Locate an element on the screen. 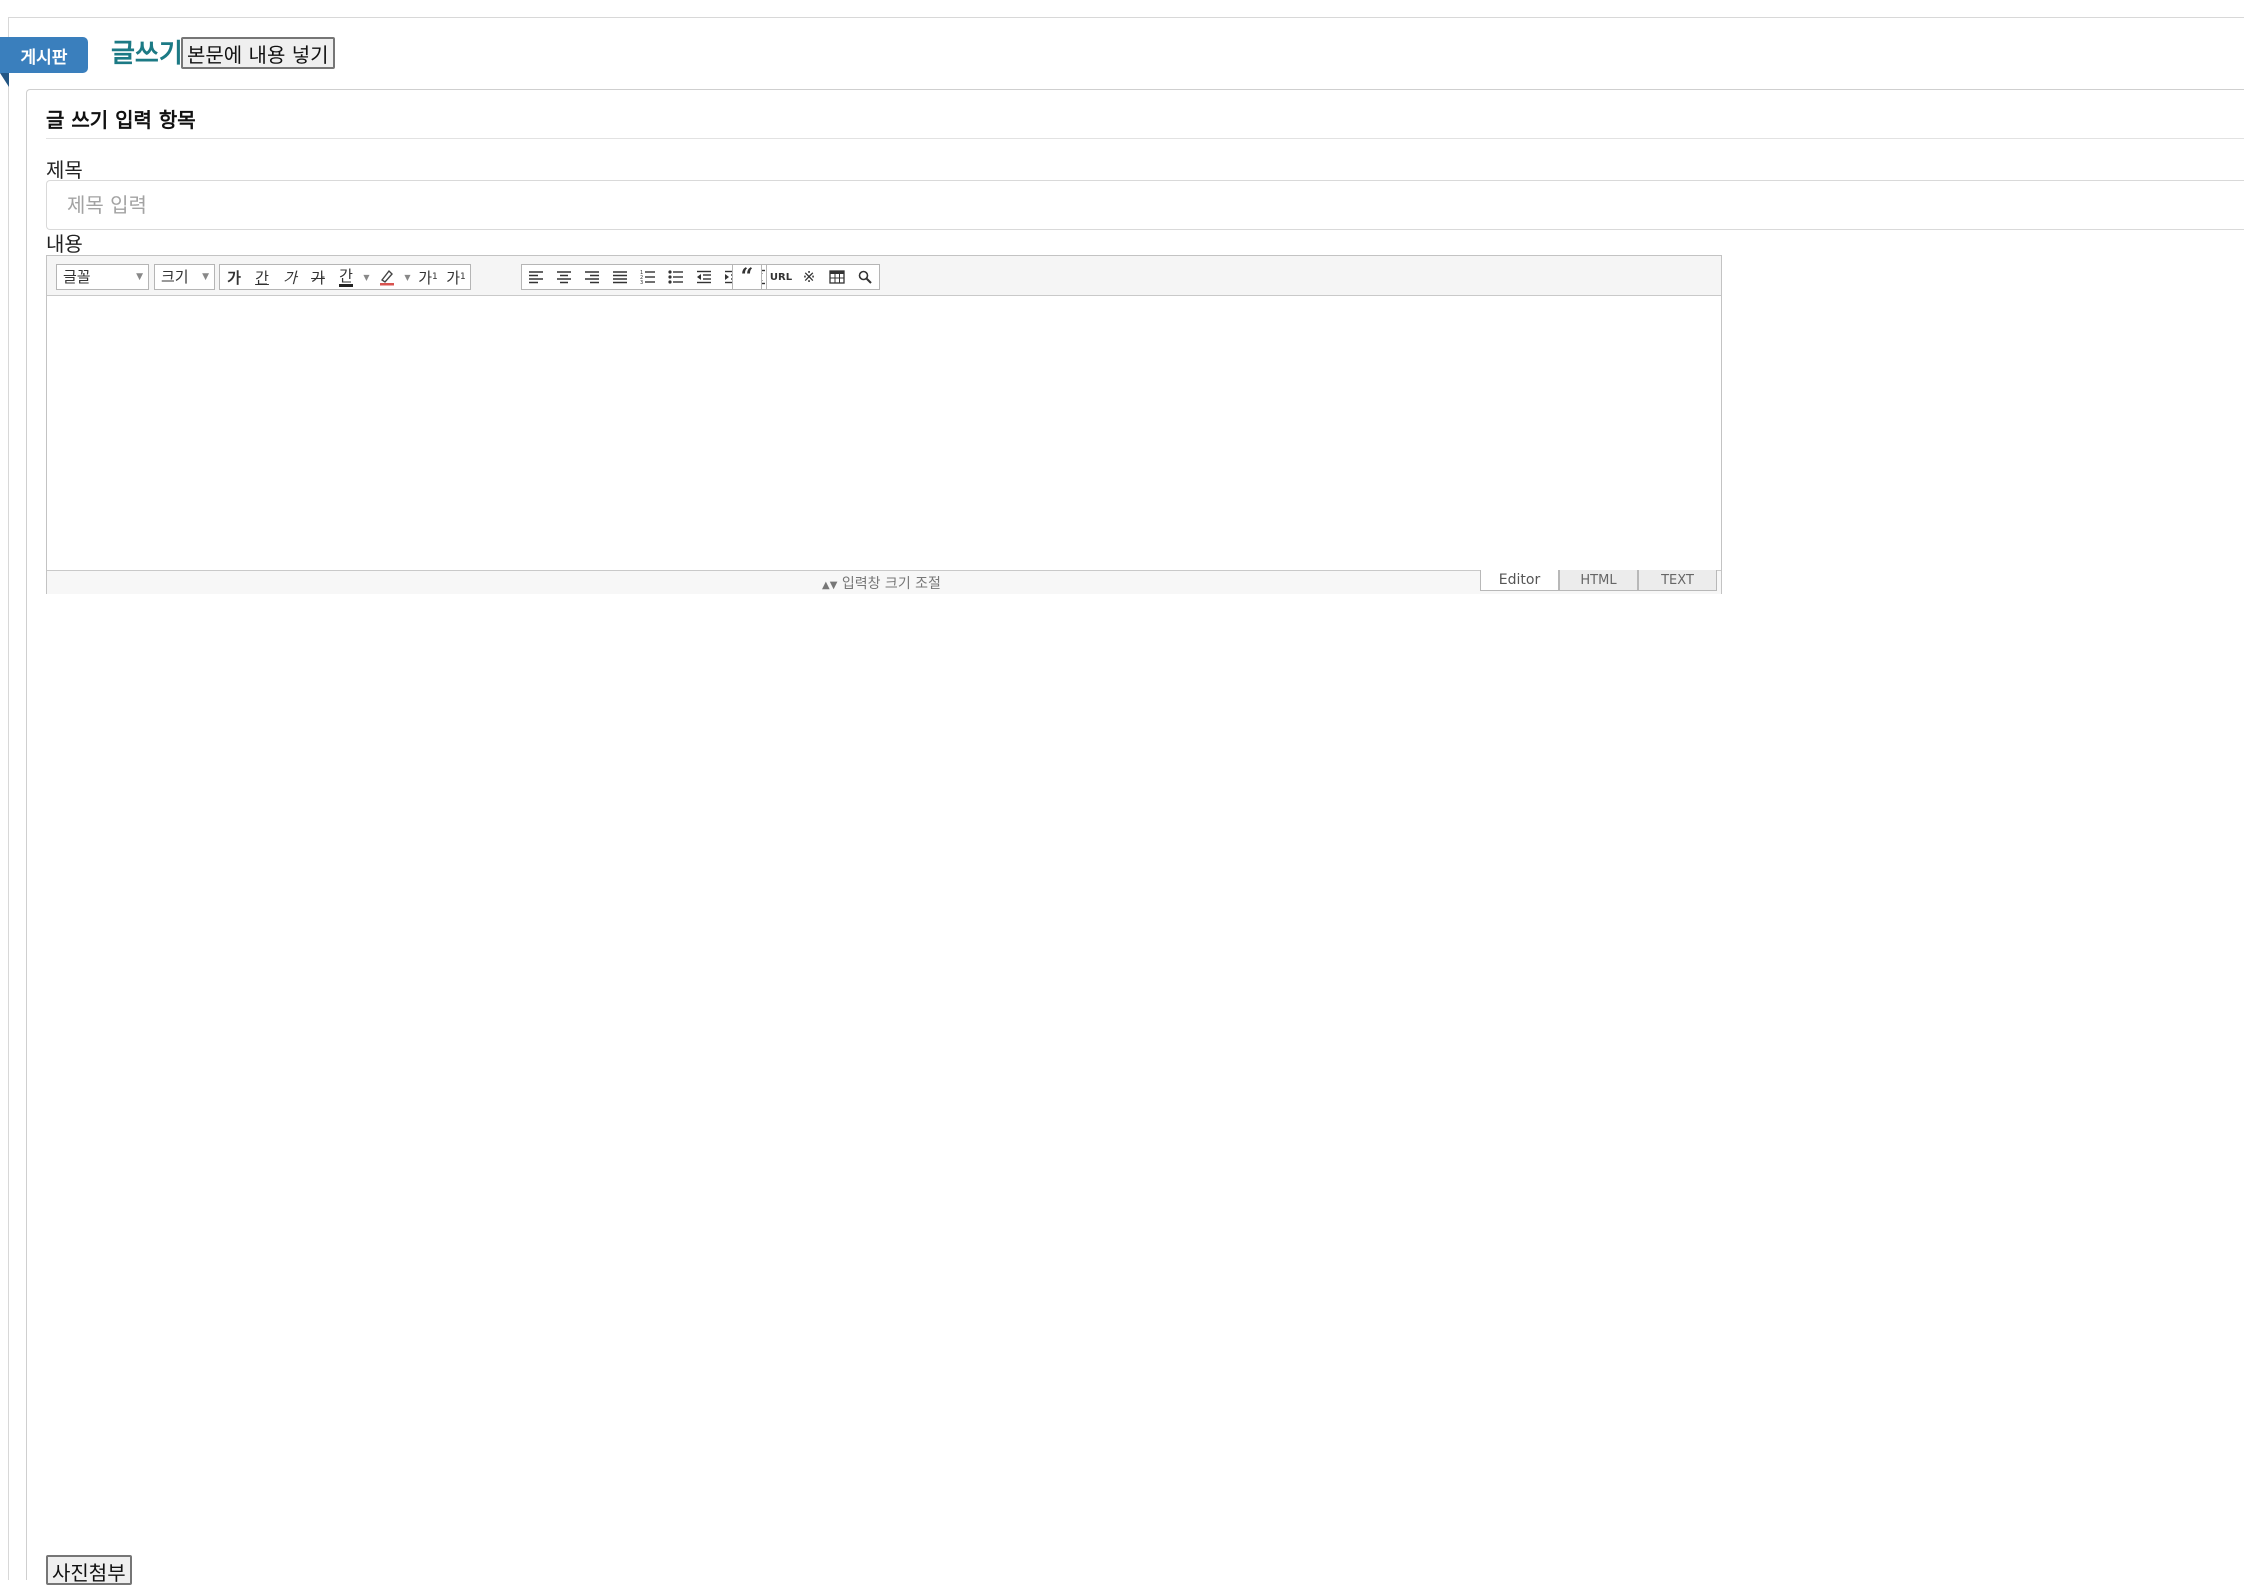  ordered-list-button: 123 is located at coordinates (648, 277).